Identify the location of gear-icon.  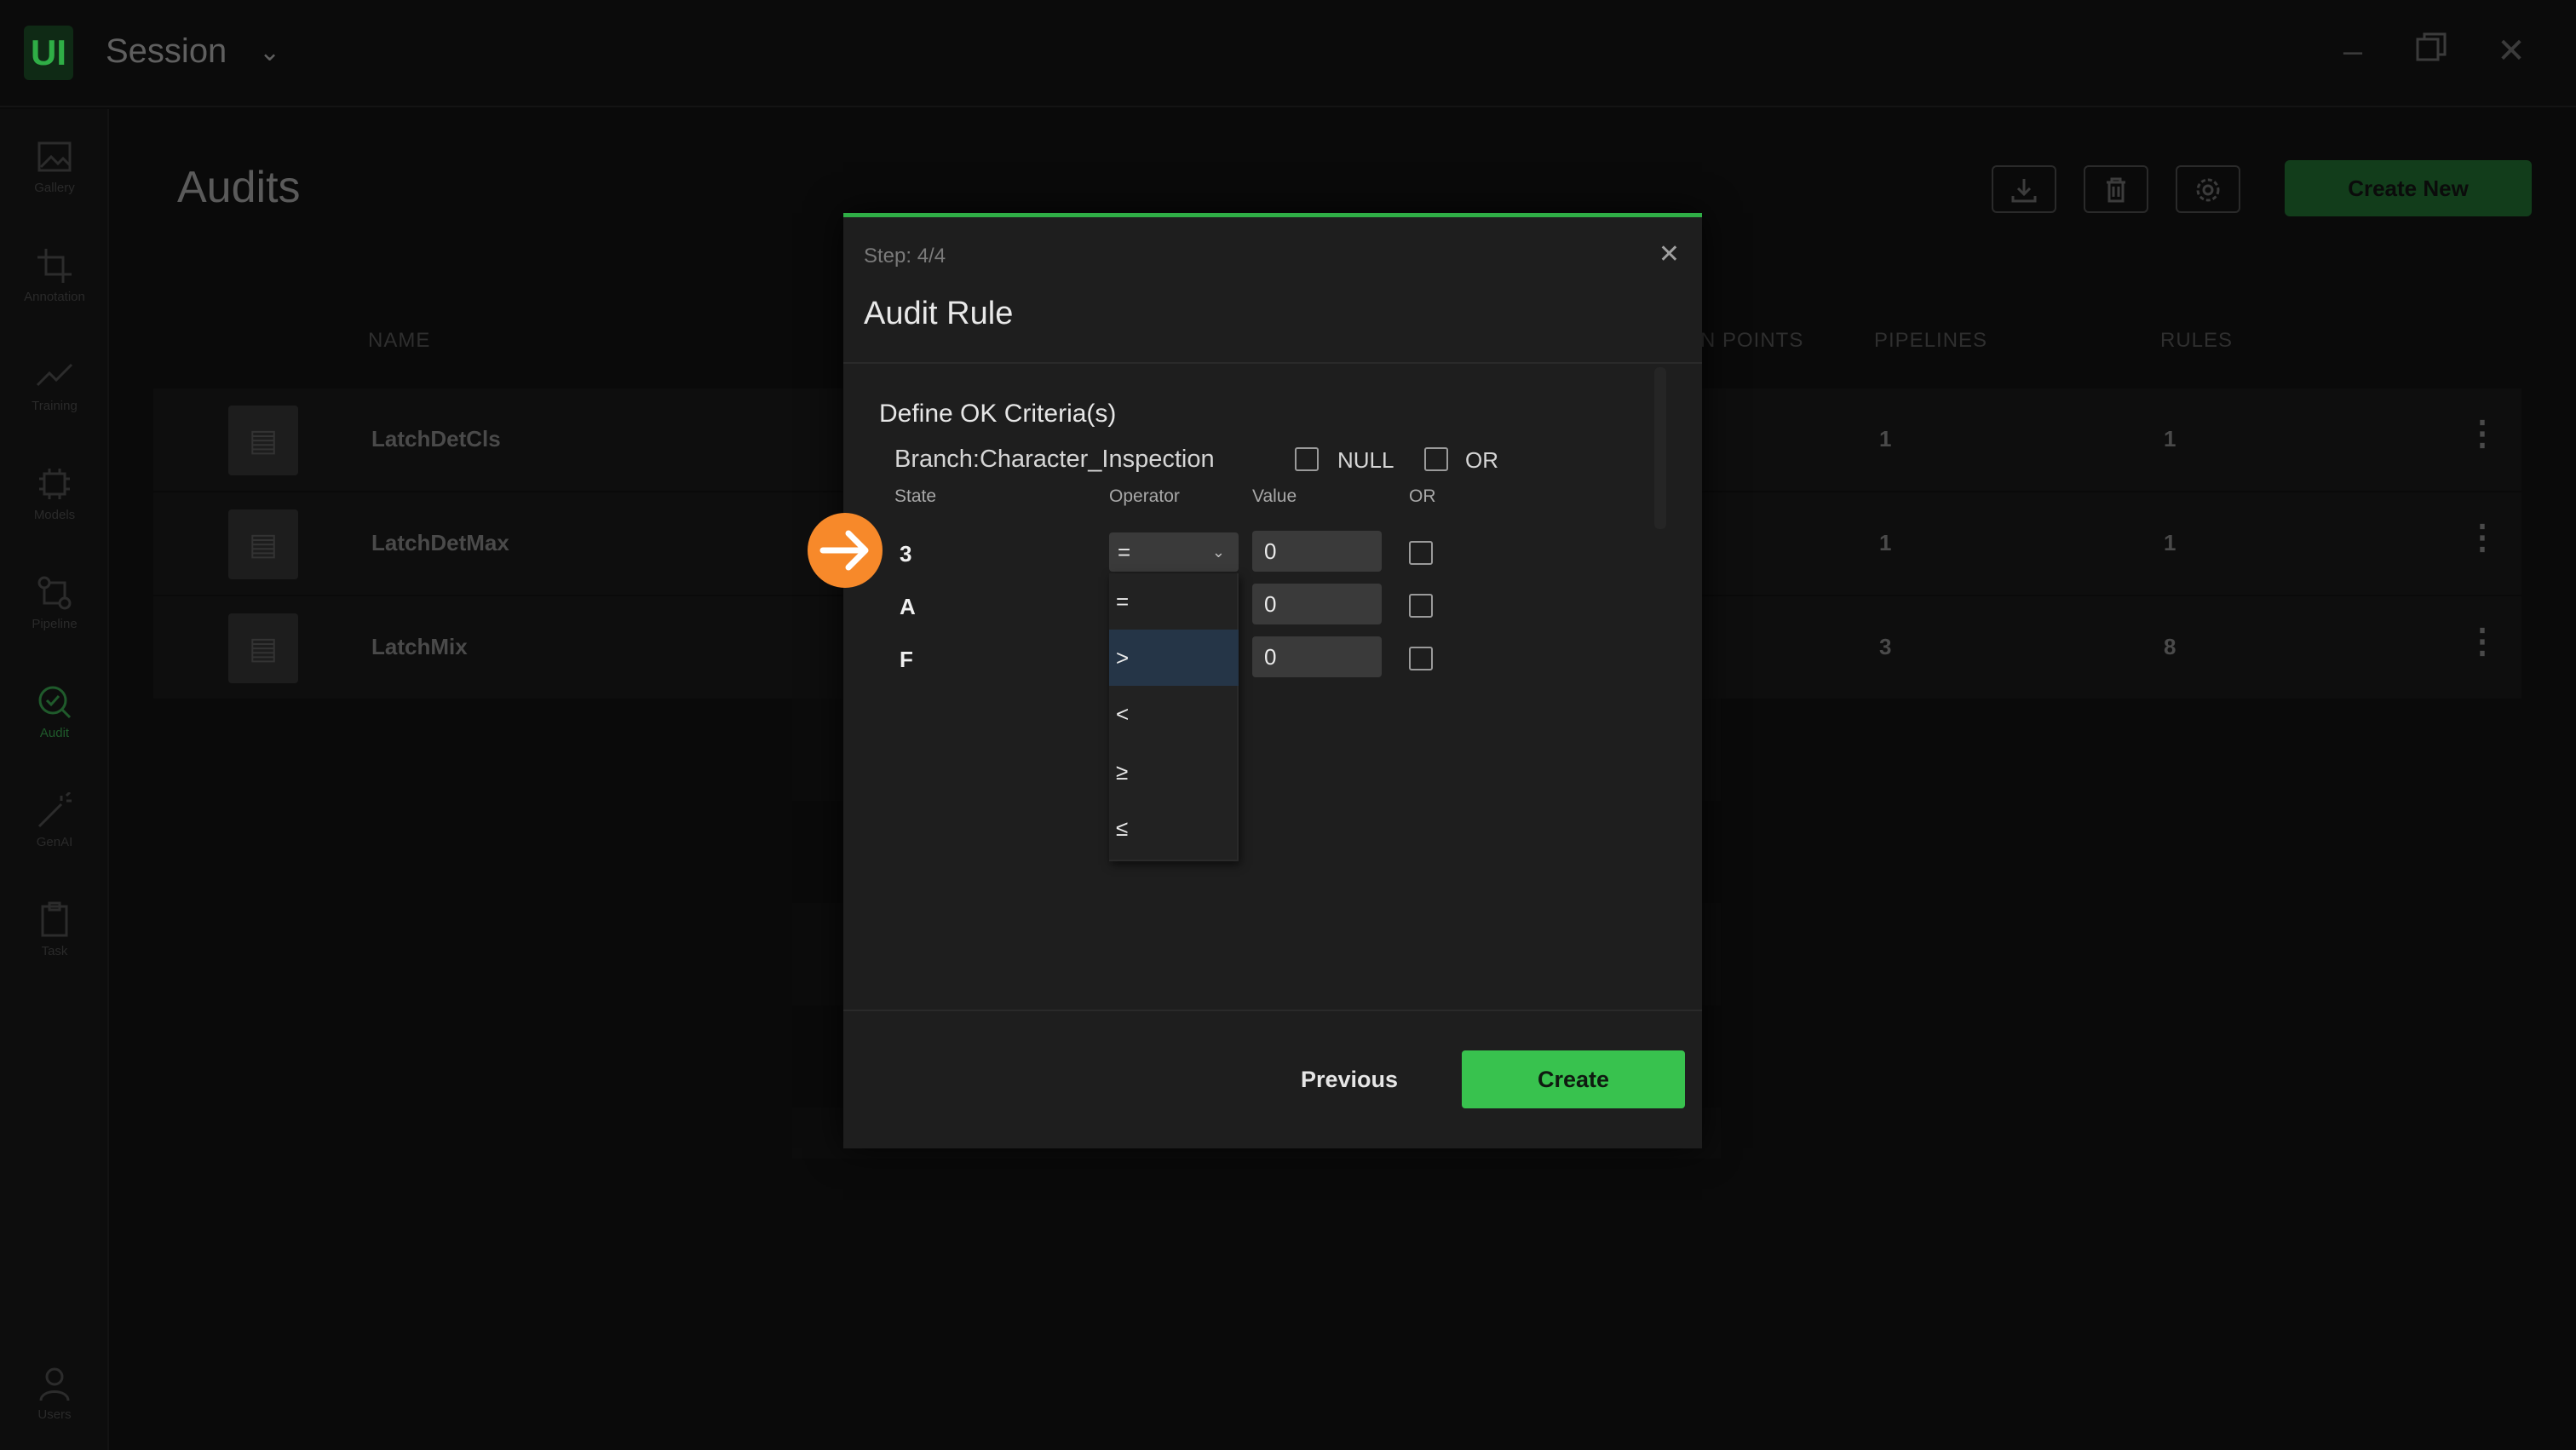
(2208, 190).